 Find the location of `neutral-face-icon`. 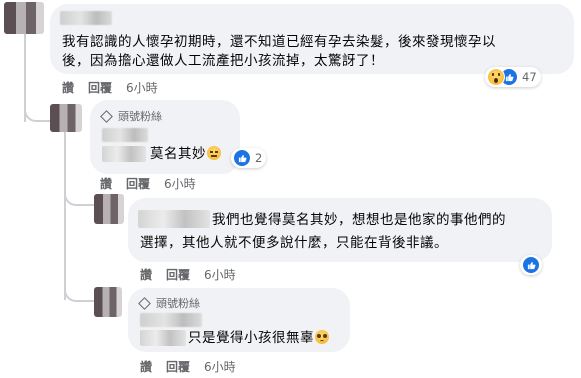

neutral-face-icon is located at coordinates (214, 153).